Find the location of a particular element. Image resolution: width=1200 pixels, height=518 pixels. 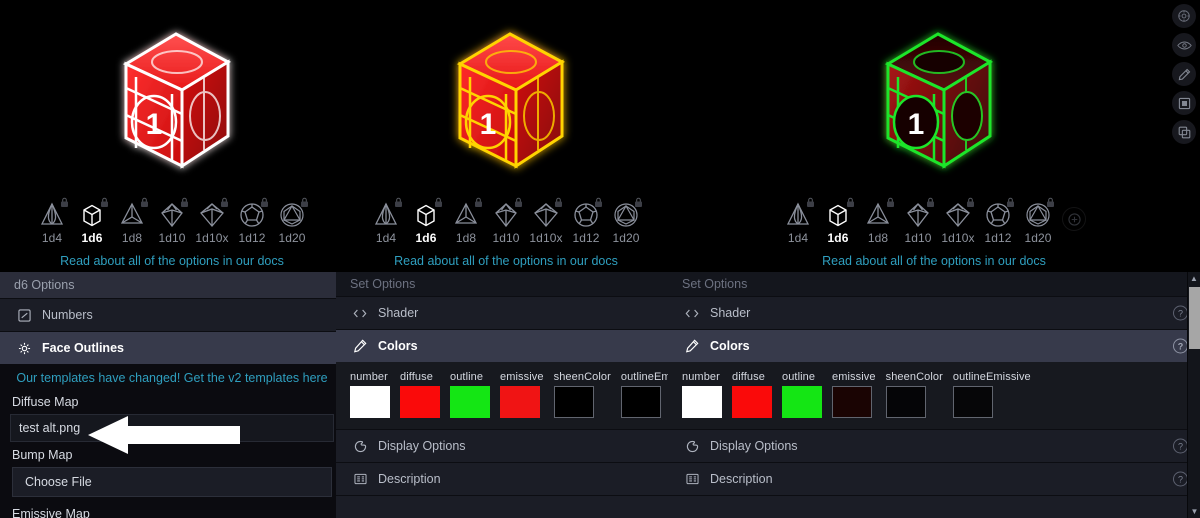

d12-icon is located at coordinates (998, 213).